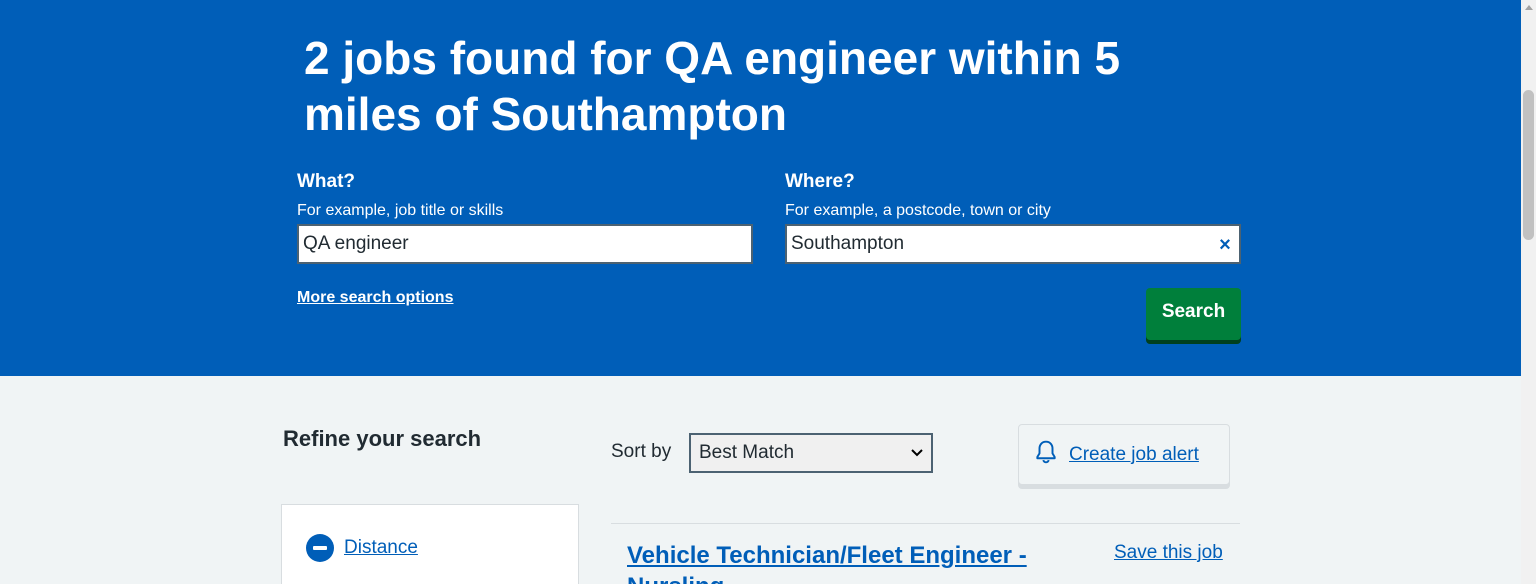 The height and width of the screenshot is (584, 1536). Describe the element at coordinates (1013, 244) in the screenshot. I see `where-location-input` at that location.